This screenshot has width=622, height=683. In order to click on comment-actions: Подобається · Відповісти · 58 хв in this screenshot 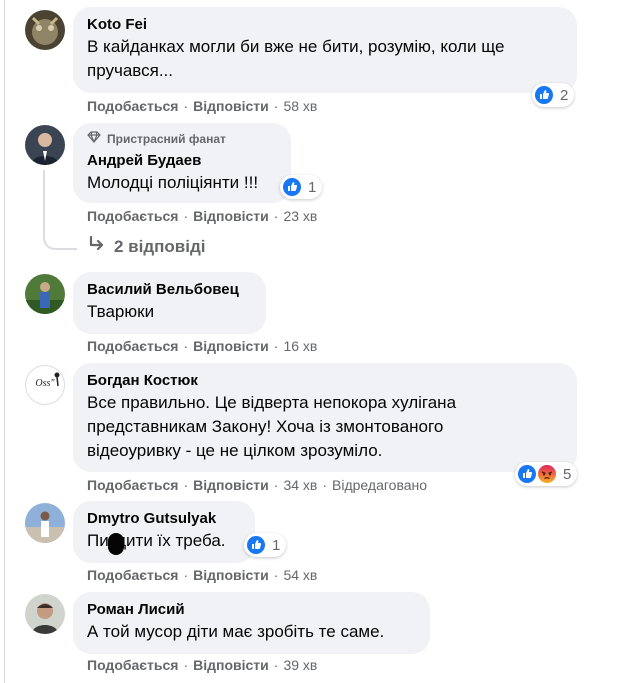, I will do `click(202, 106)`.